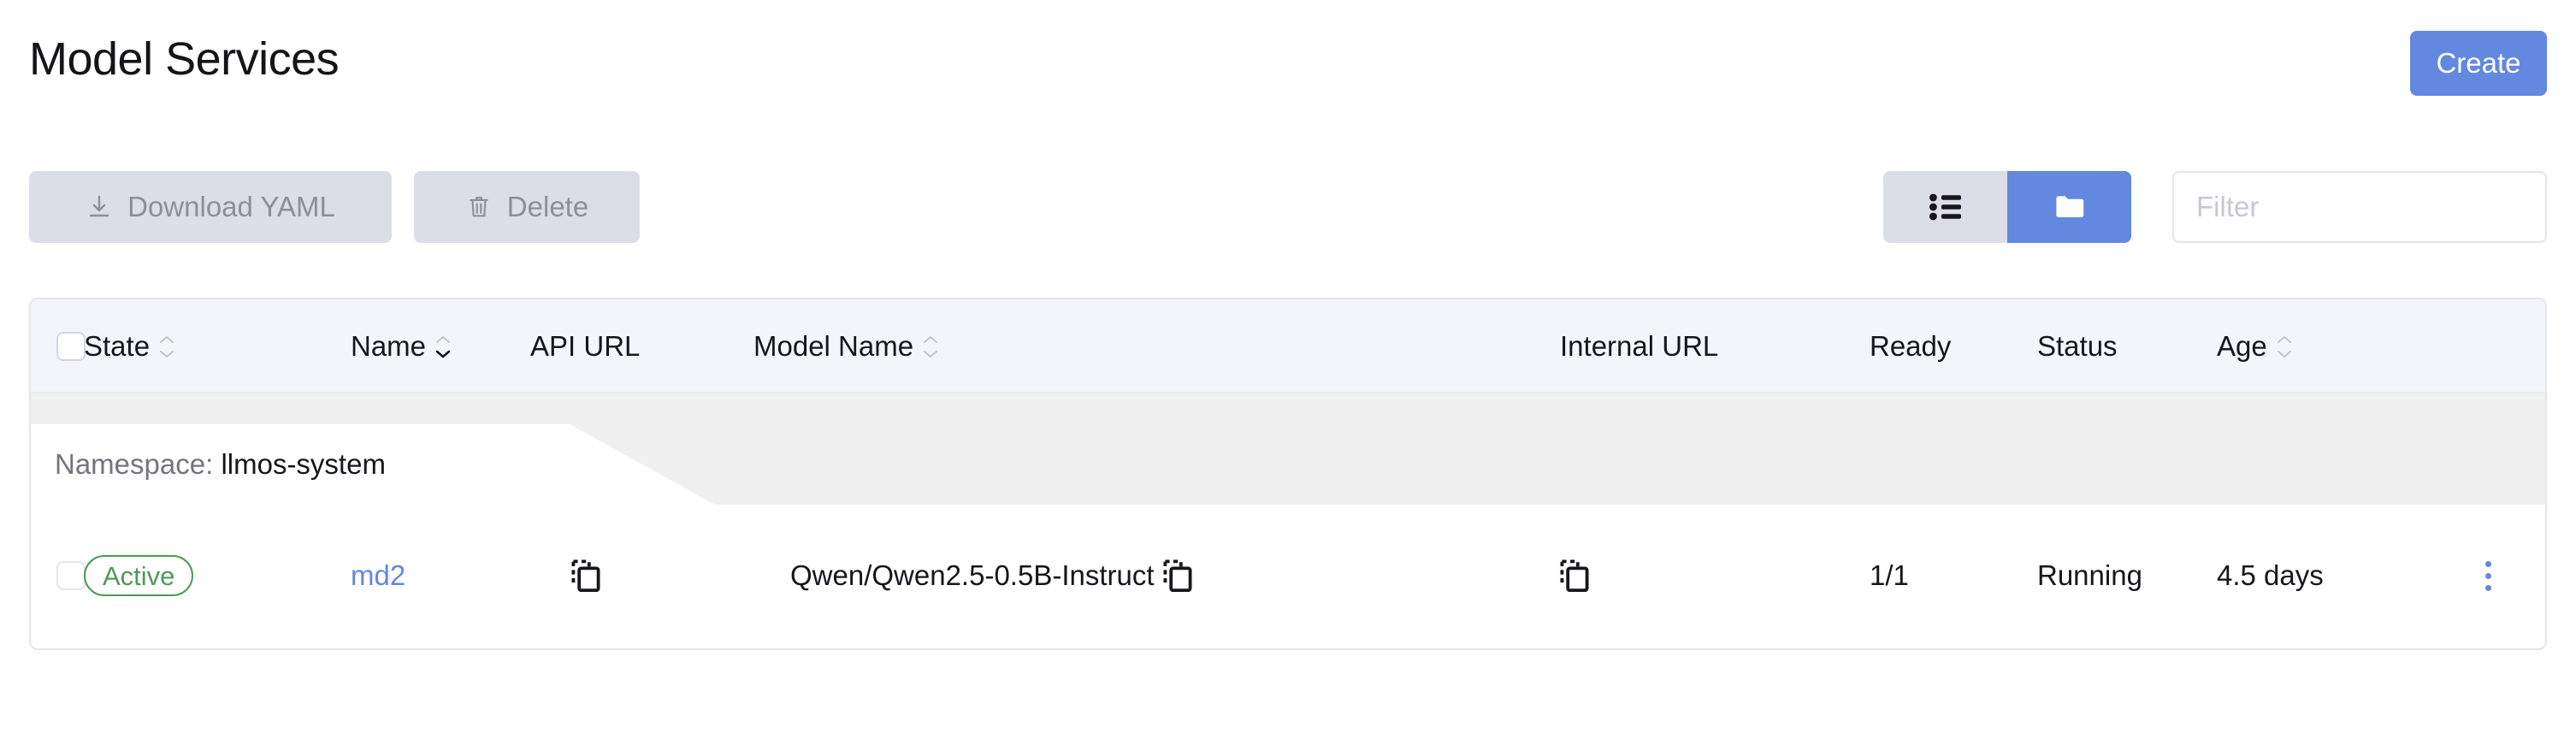 Image resolution: width=2576 pixels, height=739 pixels. I want to click on kebab-menu-icon, so click(2487, 575).